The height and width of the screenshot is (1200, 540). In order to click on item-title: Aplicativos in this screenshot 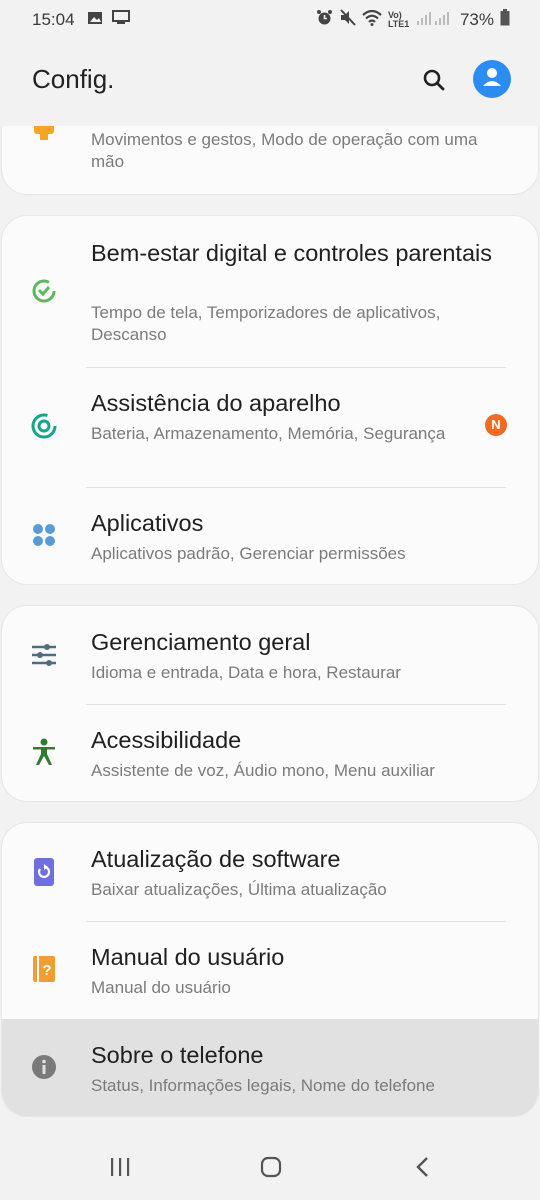, I will do `click(147, 523)`.